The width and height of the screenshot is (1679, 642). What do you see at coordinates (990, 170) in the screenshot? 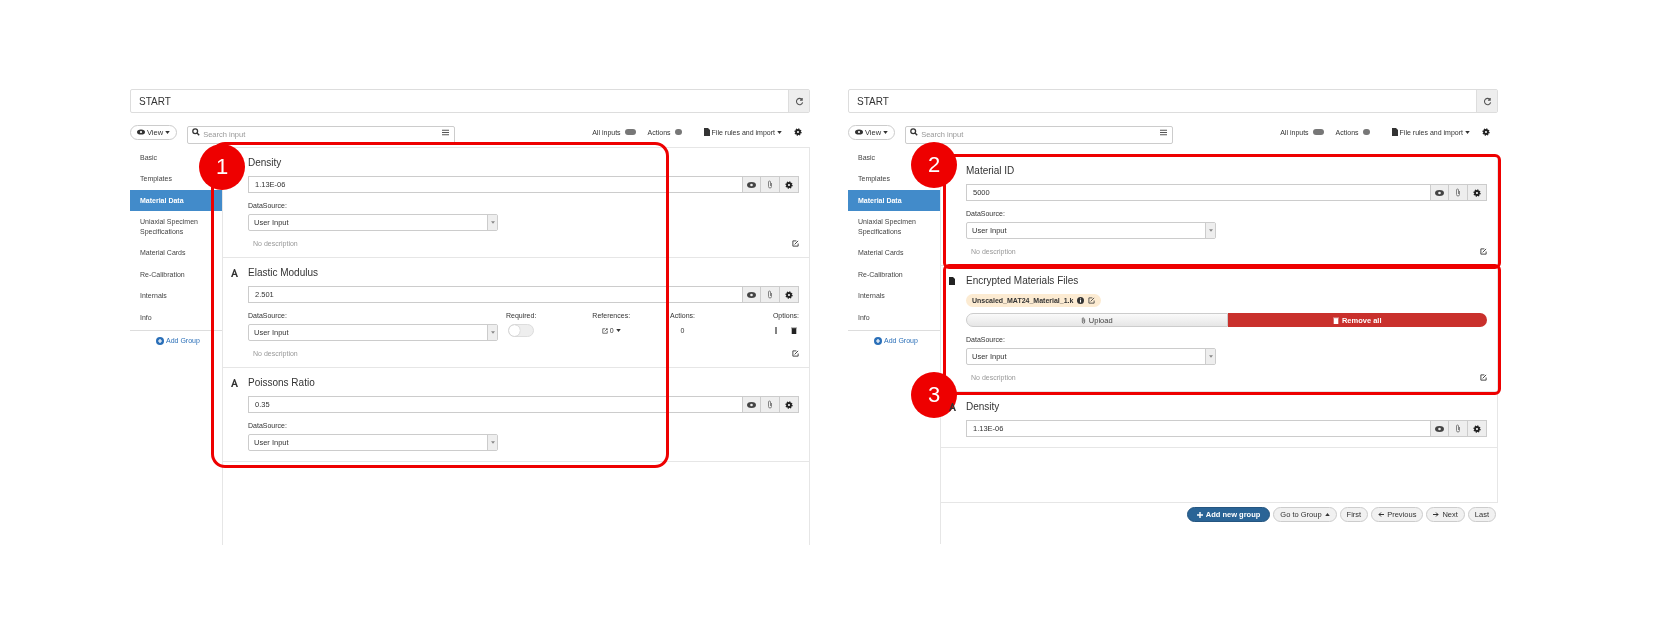
I see `field-title: Material ID` at bounding box center [990, 170].